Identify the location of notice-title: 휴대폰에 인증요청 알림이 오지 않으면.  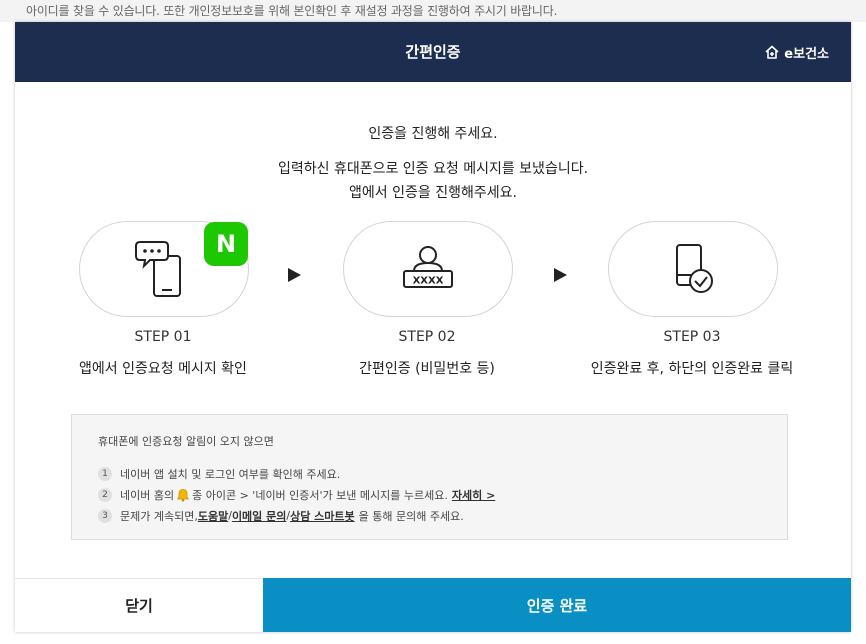
(186, 441).